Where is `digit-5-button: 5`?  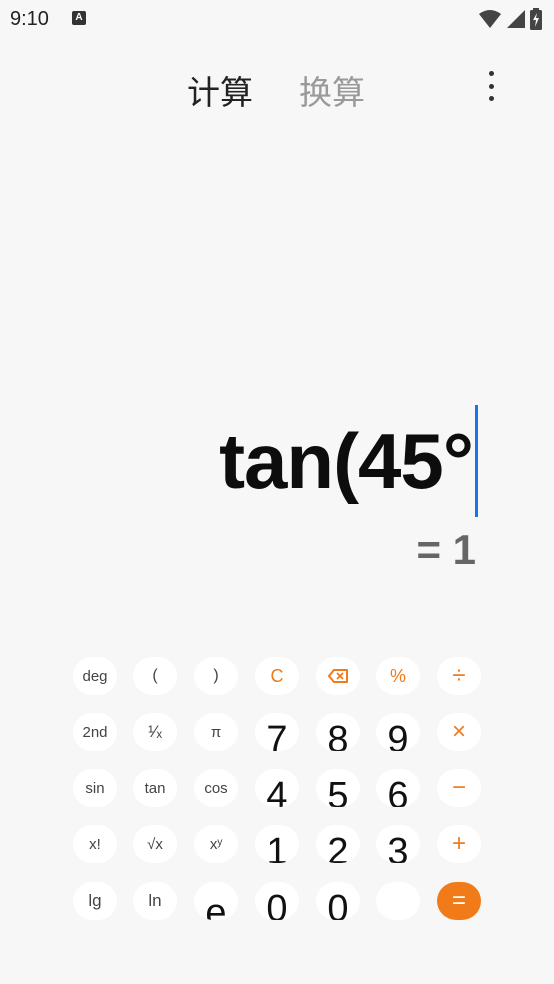
digit-5-button: 5 is located at coordinates (338, 788).